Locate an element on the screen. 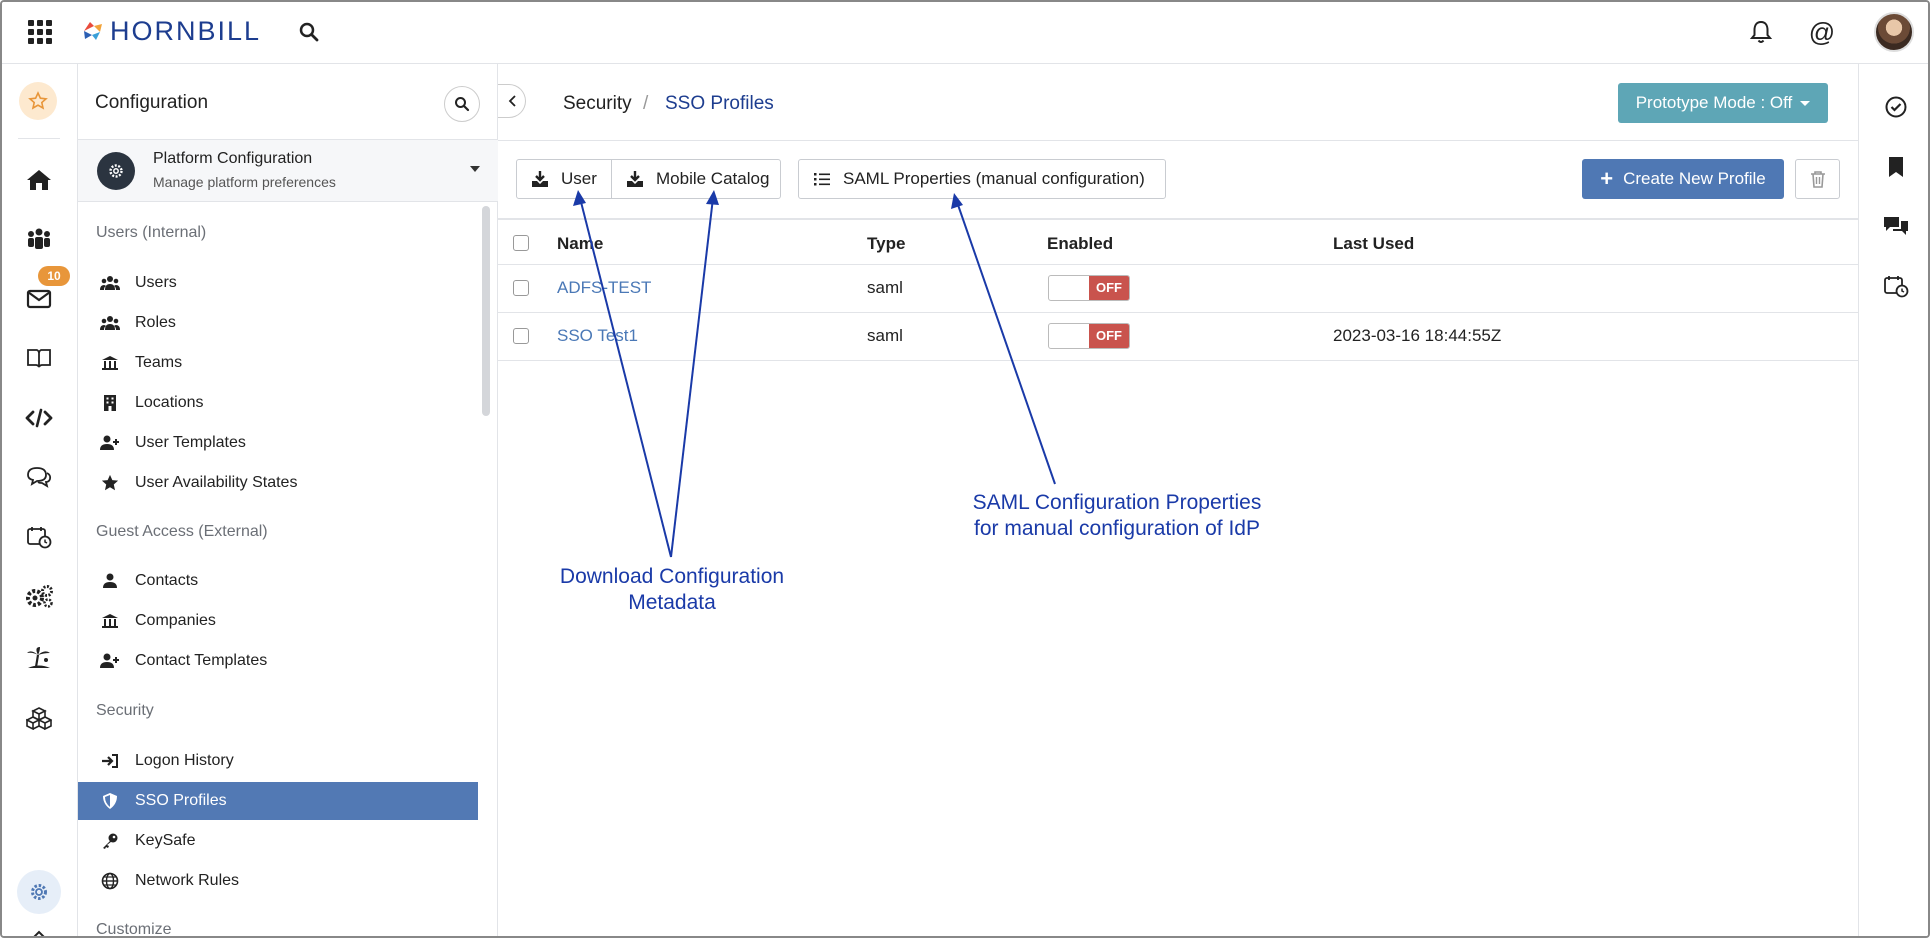 The width and height of the screenshot is (1930, 938). column-header-name: Name is located at coordinates (580, 244).